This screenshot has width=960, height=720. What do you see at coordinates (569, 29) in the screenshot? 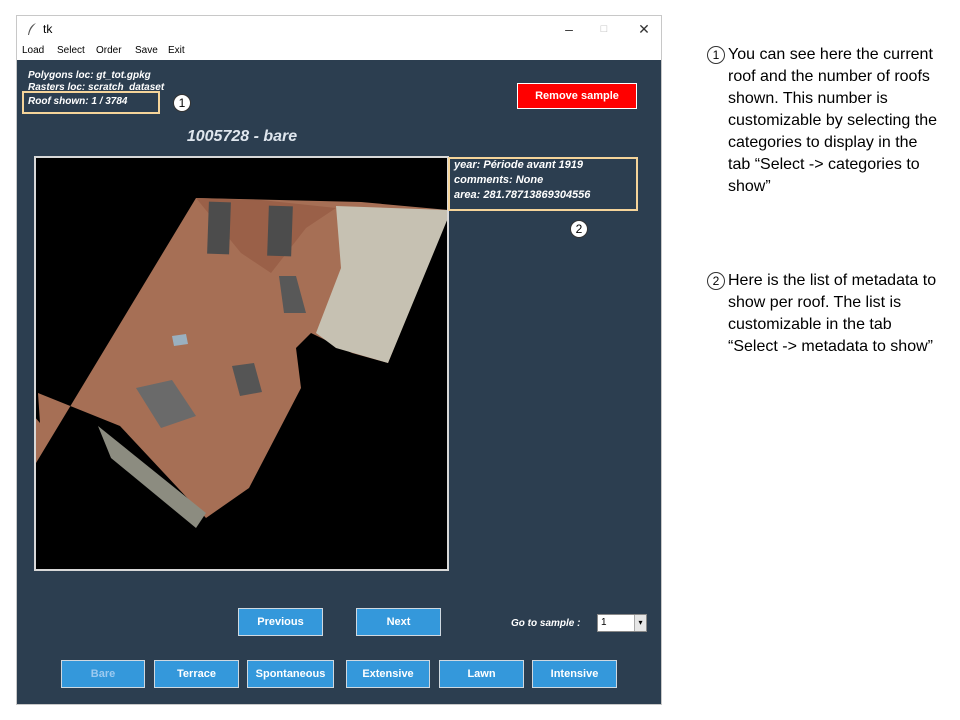
I see `minimize-button: –` at bounding box center [569, 29].